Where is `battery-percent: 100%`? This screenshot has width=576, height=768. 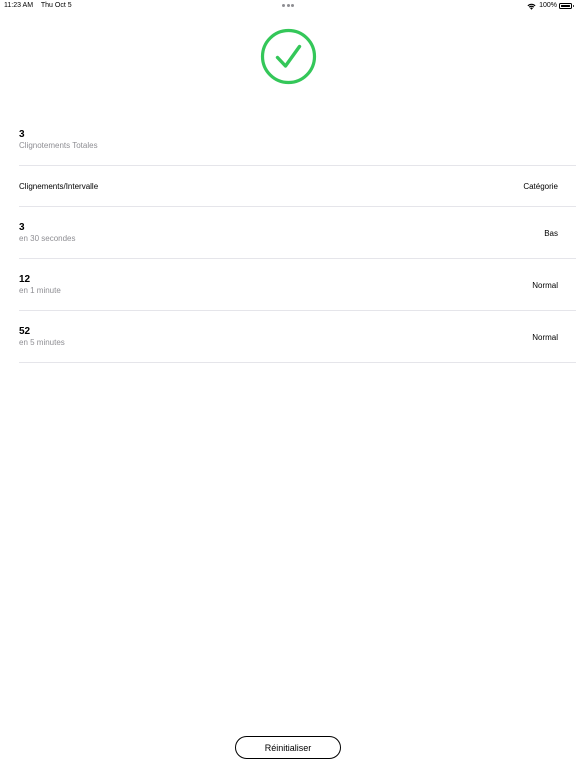 battery-percent: 100% is located at coordinates (548, 5).